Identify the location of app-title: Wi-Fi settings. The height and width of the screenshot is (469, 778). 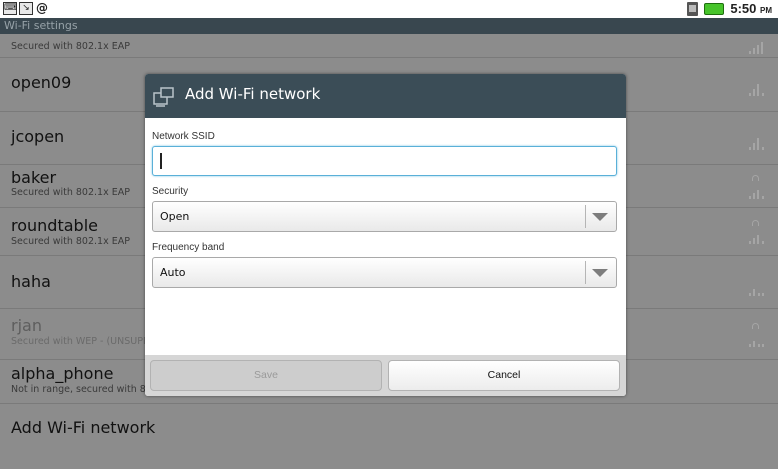
(41, 25).